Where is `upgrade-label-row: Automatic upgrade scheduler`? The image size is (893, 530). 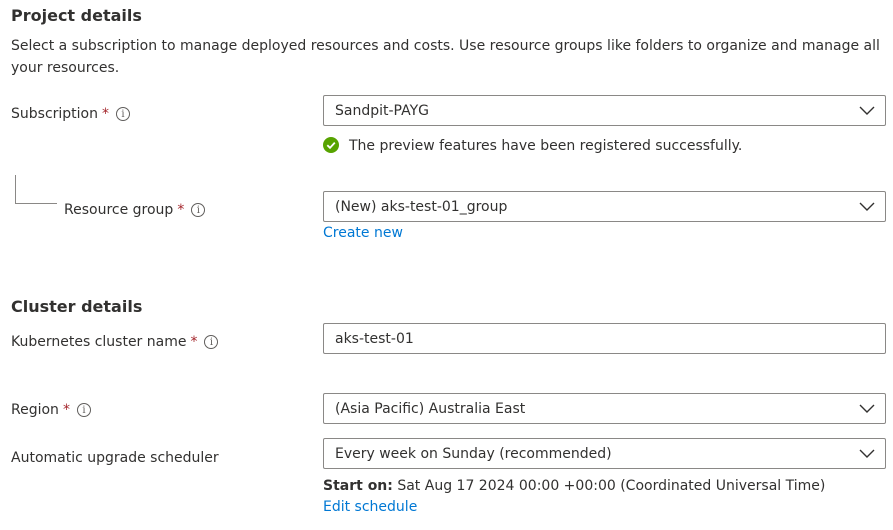
upgrade-label-row: Automatic upgrade scheduler is located at coordinates (115, 458).